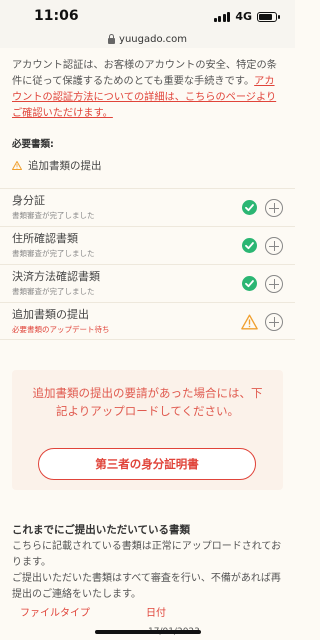 Image resolution: width=320 pixels, height=640 pixels. What do you see at coordinates (222, 16) in the screenshot?
I see `signal-icon` at bounding box center [222, 16].